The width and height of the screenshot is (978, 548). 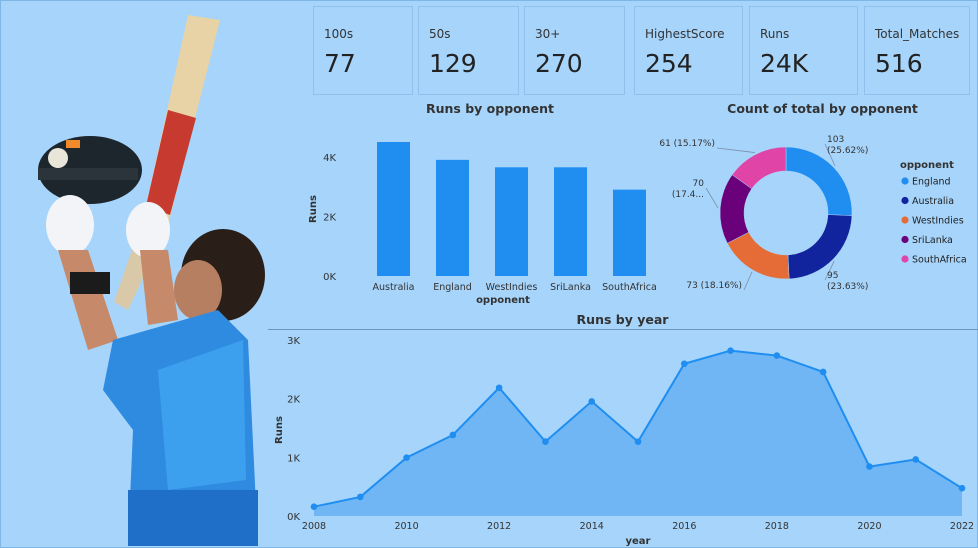 I want to click on data-point-2016, so click(x=684, y=364).